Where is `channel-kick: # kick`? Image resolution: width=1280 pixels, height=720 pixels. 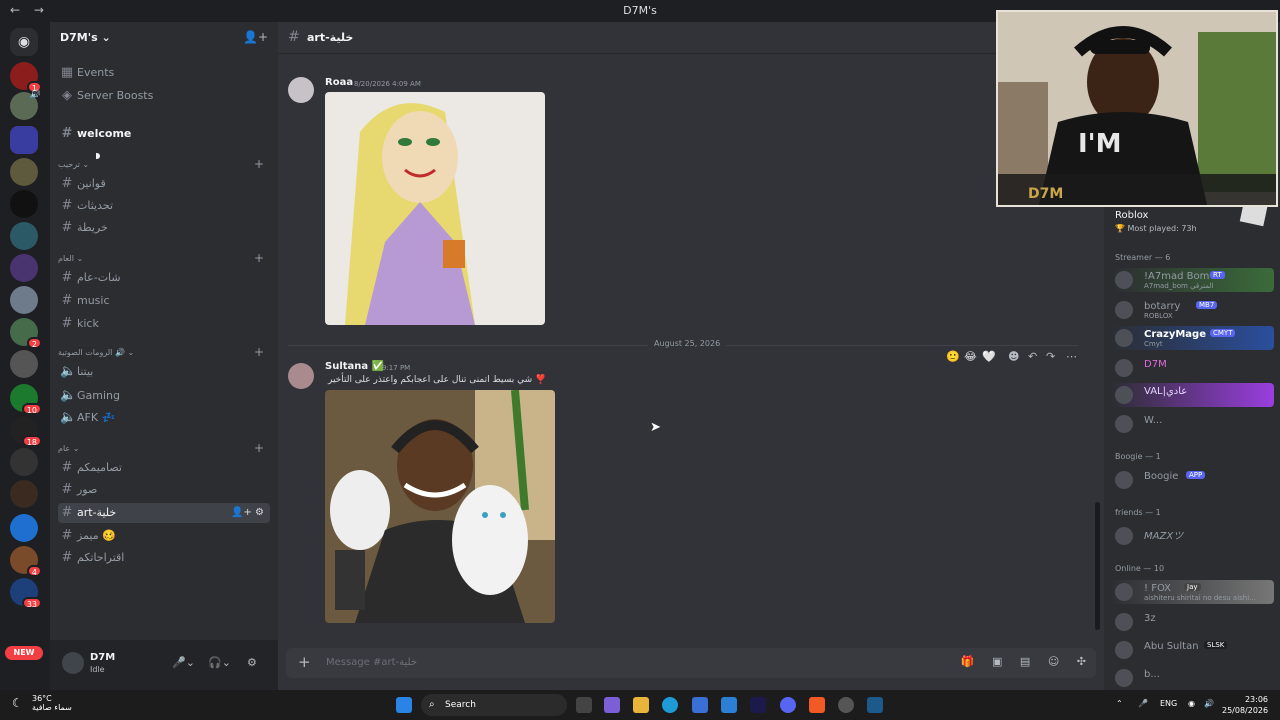 channel-kick: # kick is located at coordinates (164, 324).